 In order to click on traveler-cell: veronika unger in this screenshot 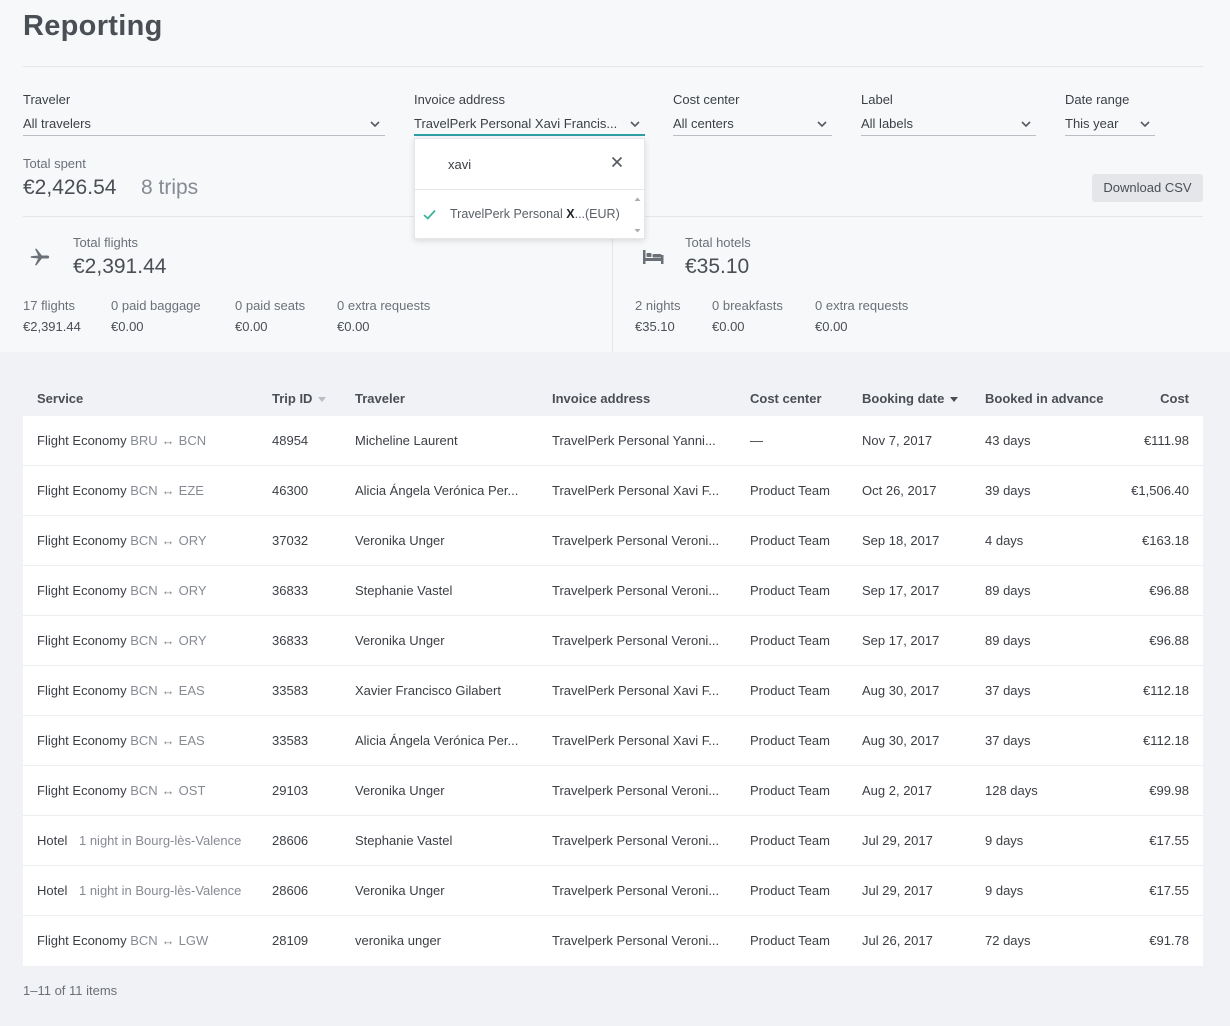, I will do `click(398, 940)`.